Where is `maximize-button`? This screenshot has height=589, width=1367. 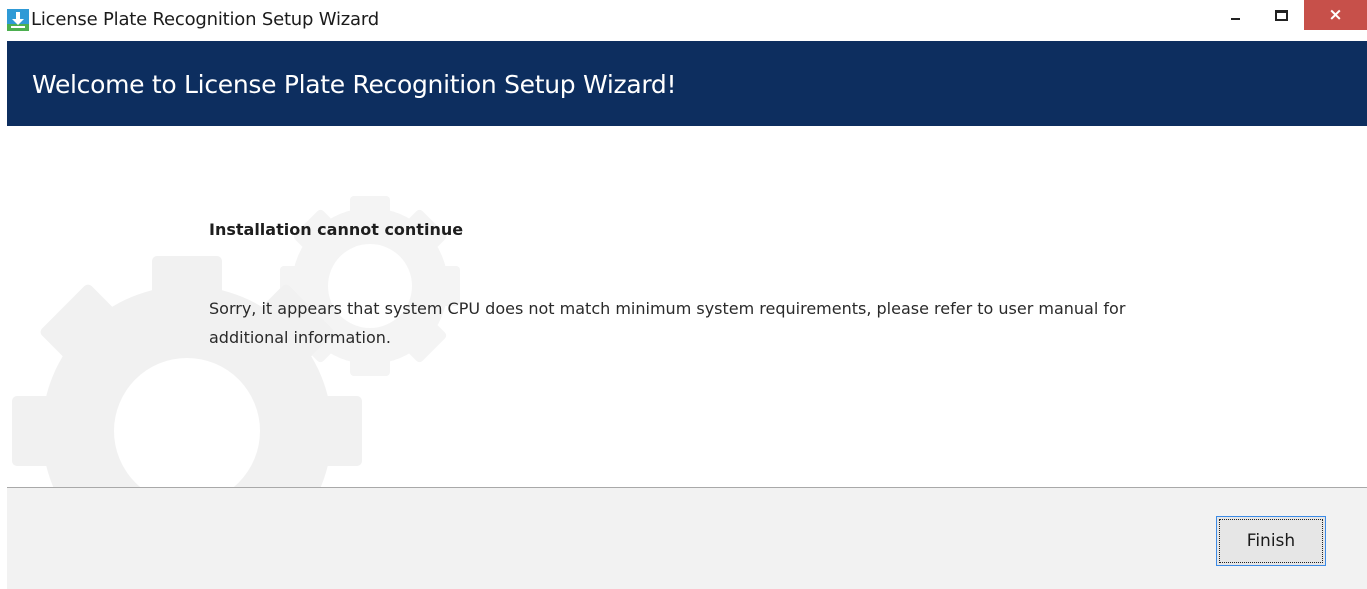 maximize-button is located at coordinates (1281, 15).